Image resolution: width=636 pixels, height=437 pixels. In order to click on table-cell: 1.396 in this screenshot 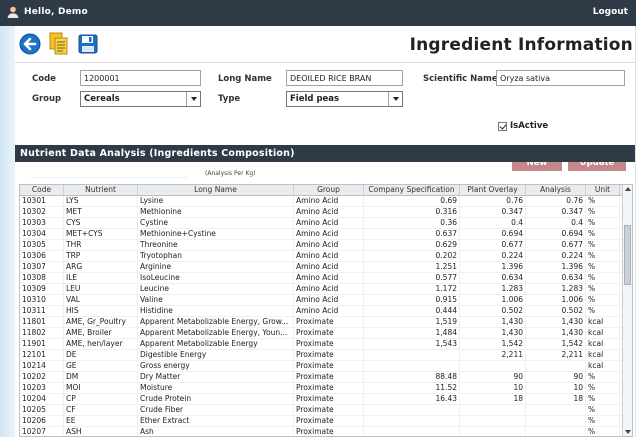, I will do `click(493, 267)`.